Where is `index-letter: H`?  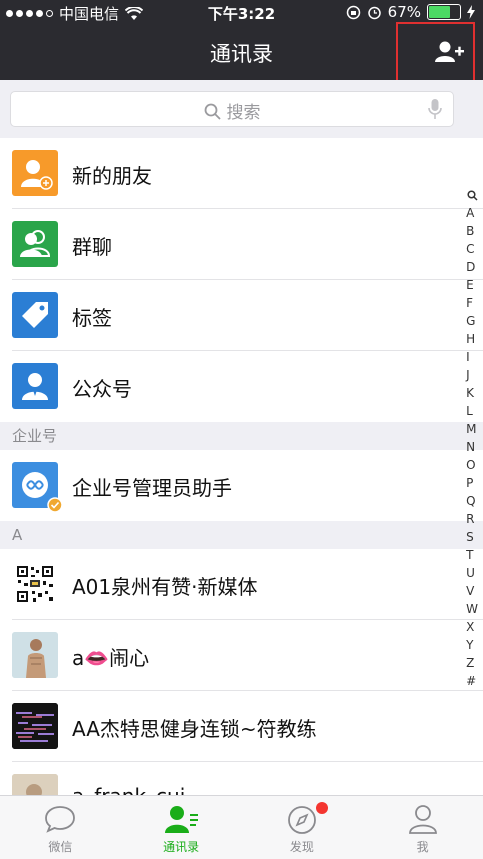 index-letter: H is located at coordinates (472, 339).